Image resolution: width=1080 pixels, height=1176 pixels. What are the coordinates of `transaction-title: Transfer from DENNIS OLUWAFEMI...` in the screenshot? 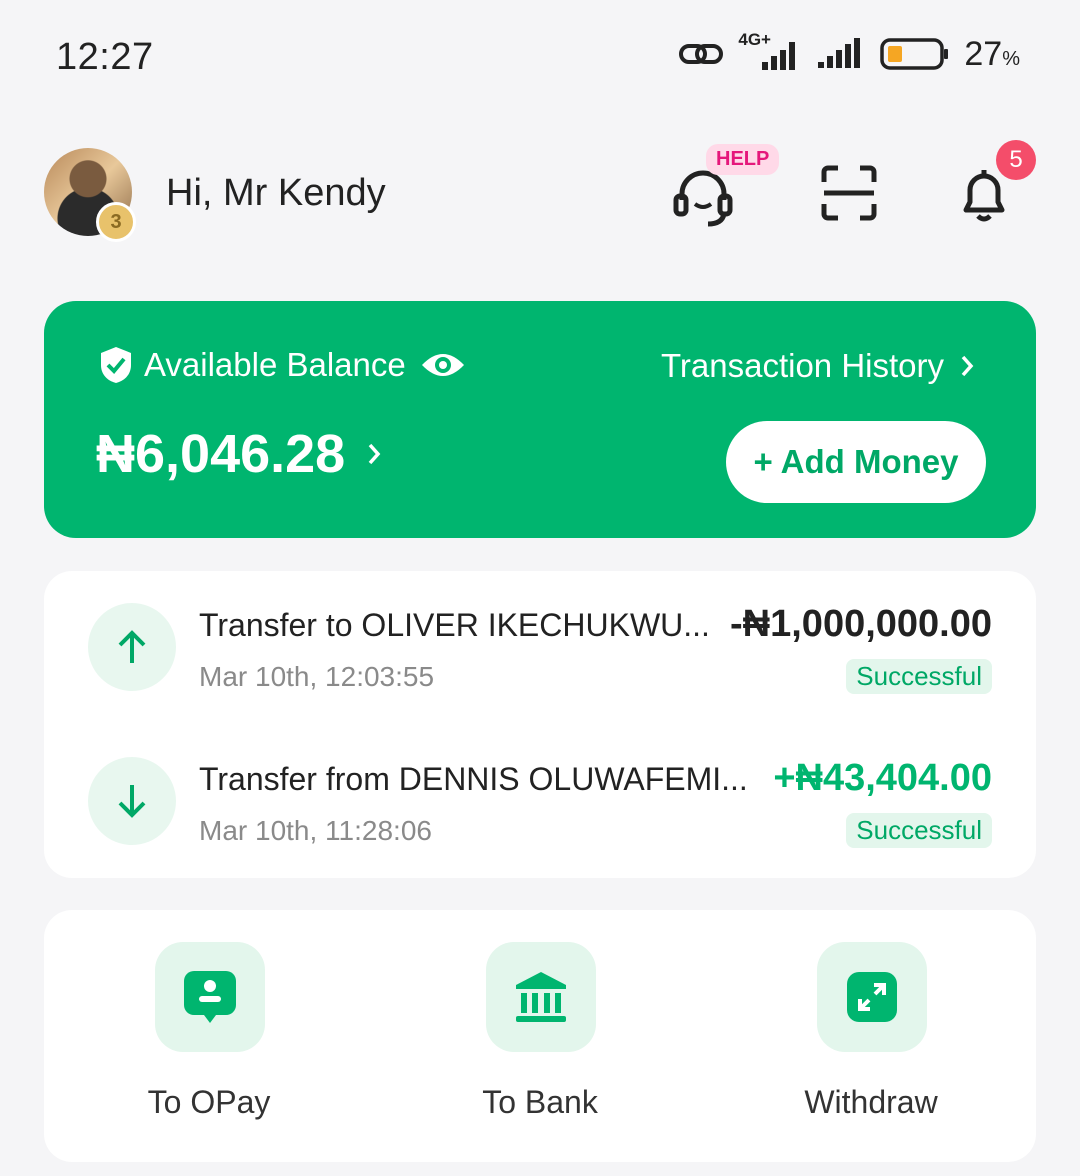 It's located at (473, 779).